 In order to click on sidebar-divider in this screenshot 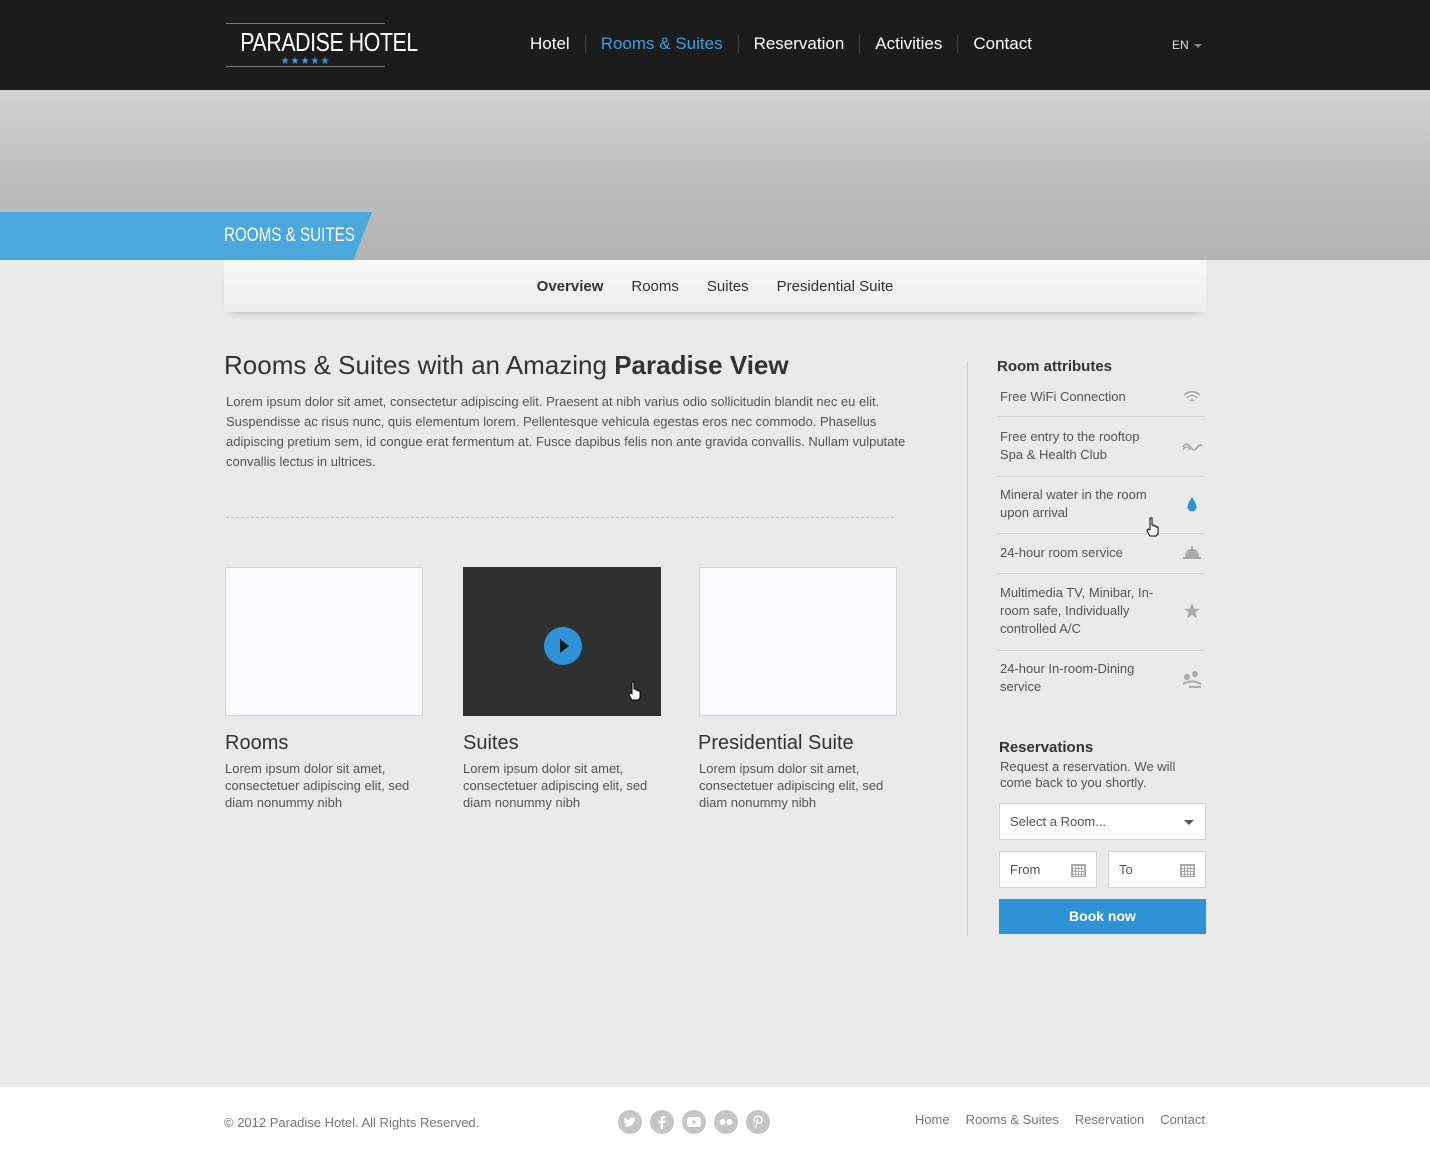, I will do `click(967, 648)`.